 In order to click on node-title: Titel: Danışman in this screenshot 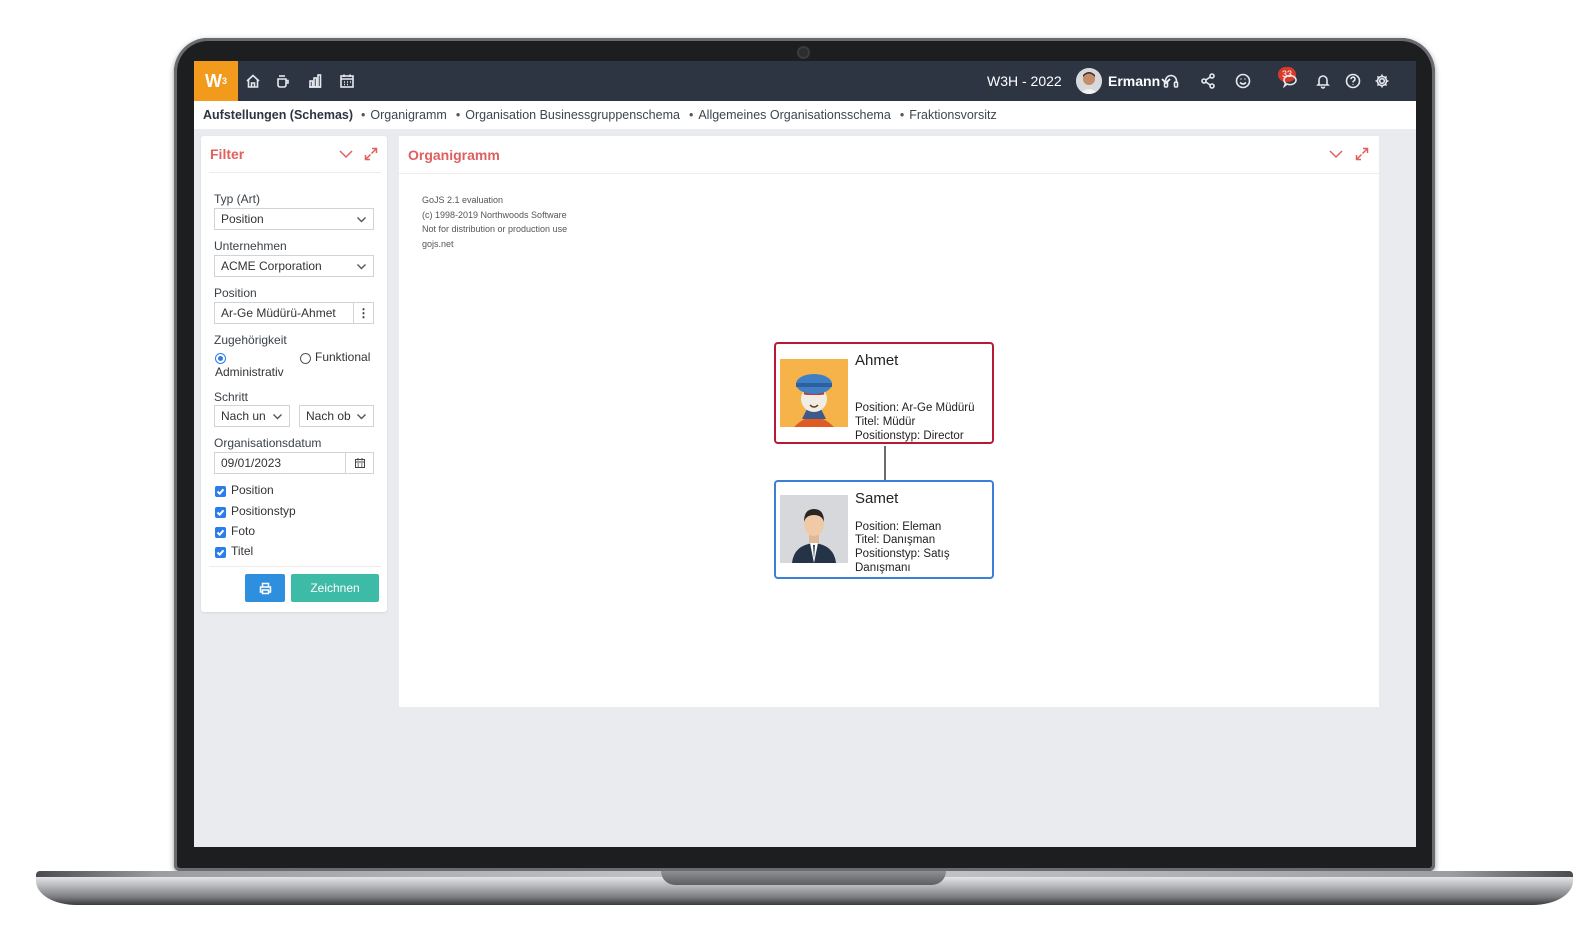, I will do `click(895, 540)`.